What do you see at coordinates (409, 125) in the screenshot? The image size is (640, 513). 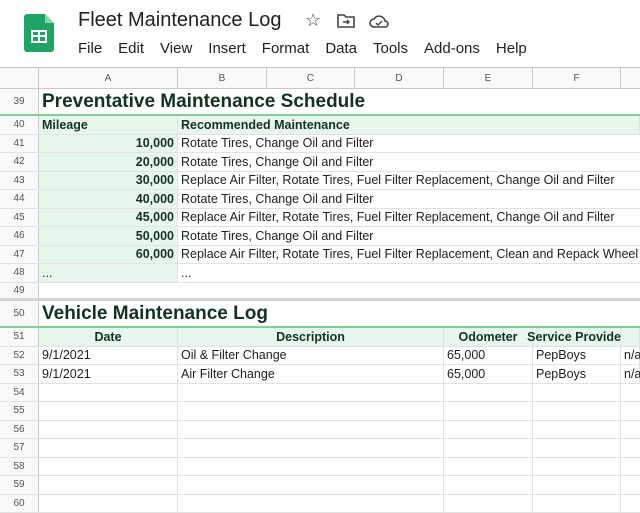 I see `header-cell: Recommended Maintenance` at bounding box center [409, 125].